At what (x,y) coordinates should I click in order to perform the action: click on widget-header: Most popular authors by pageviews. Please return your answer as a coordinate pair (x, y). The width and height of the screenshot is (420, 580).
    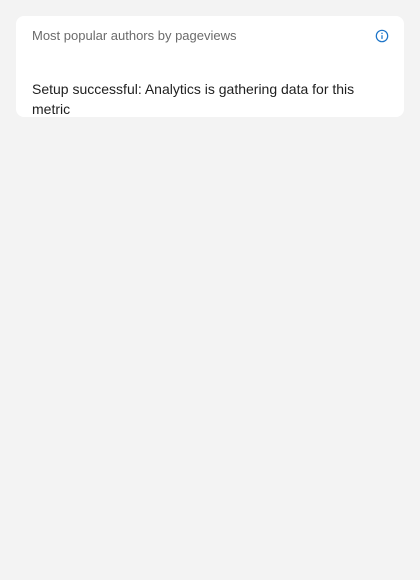
    Looking at the image, I should click on (211, 36).